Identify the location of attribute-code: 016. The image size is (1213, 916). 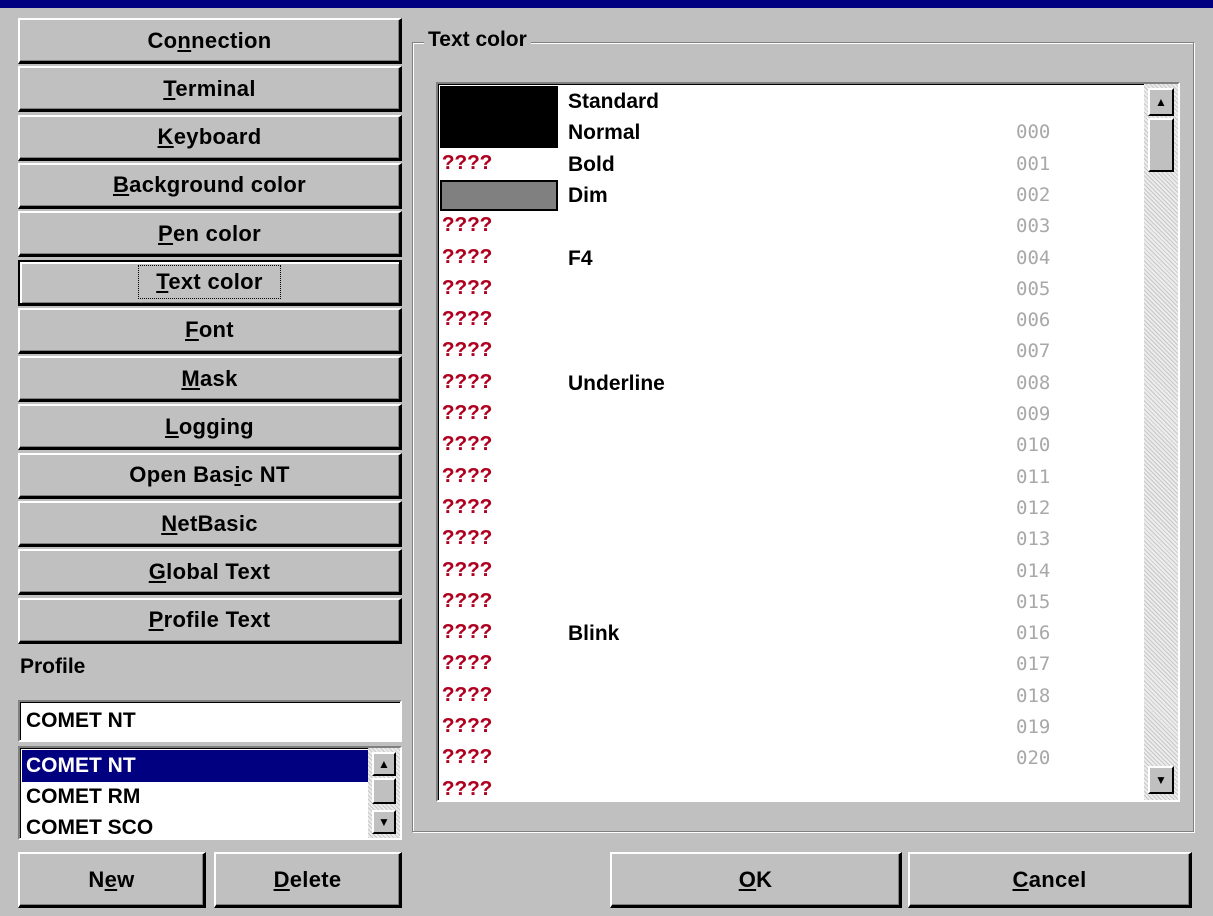
(1033, 633).